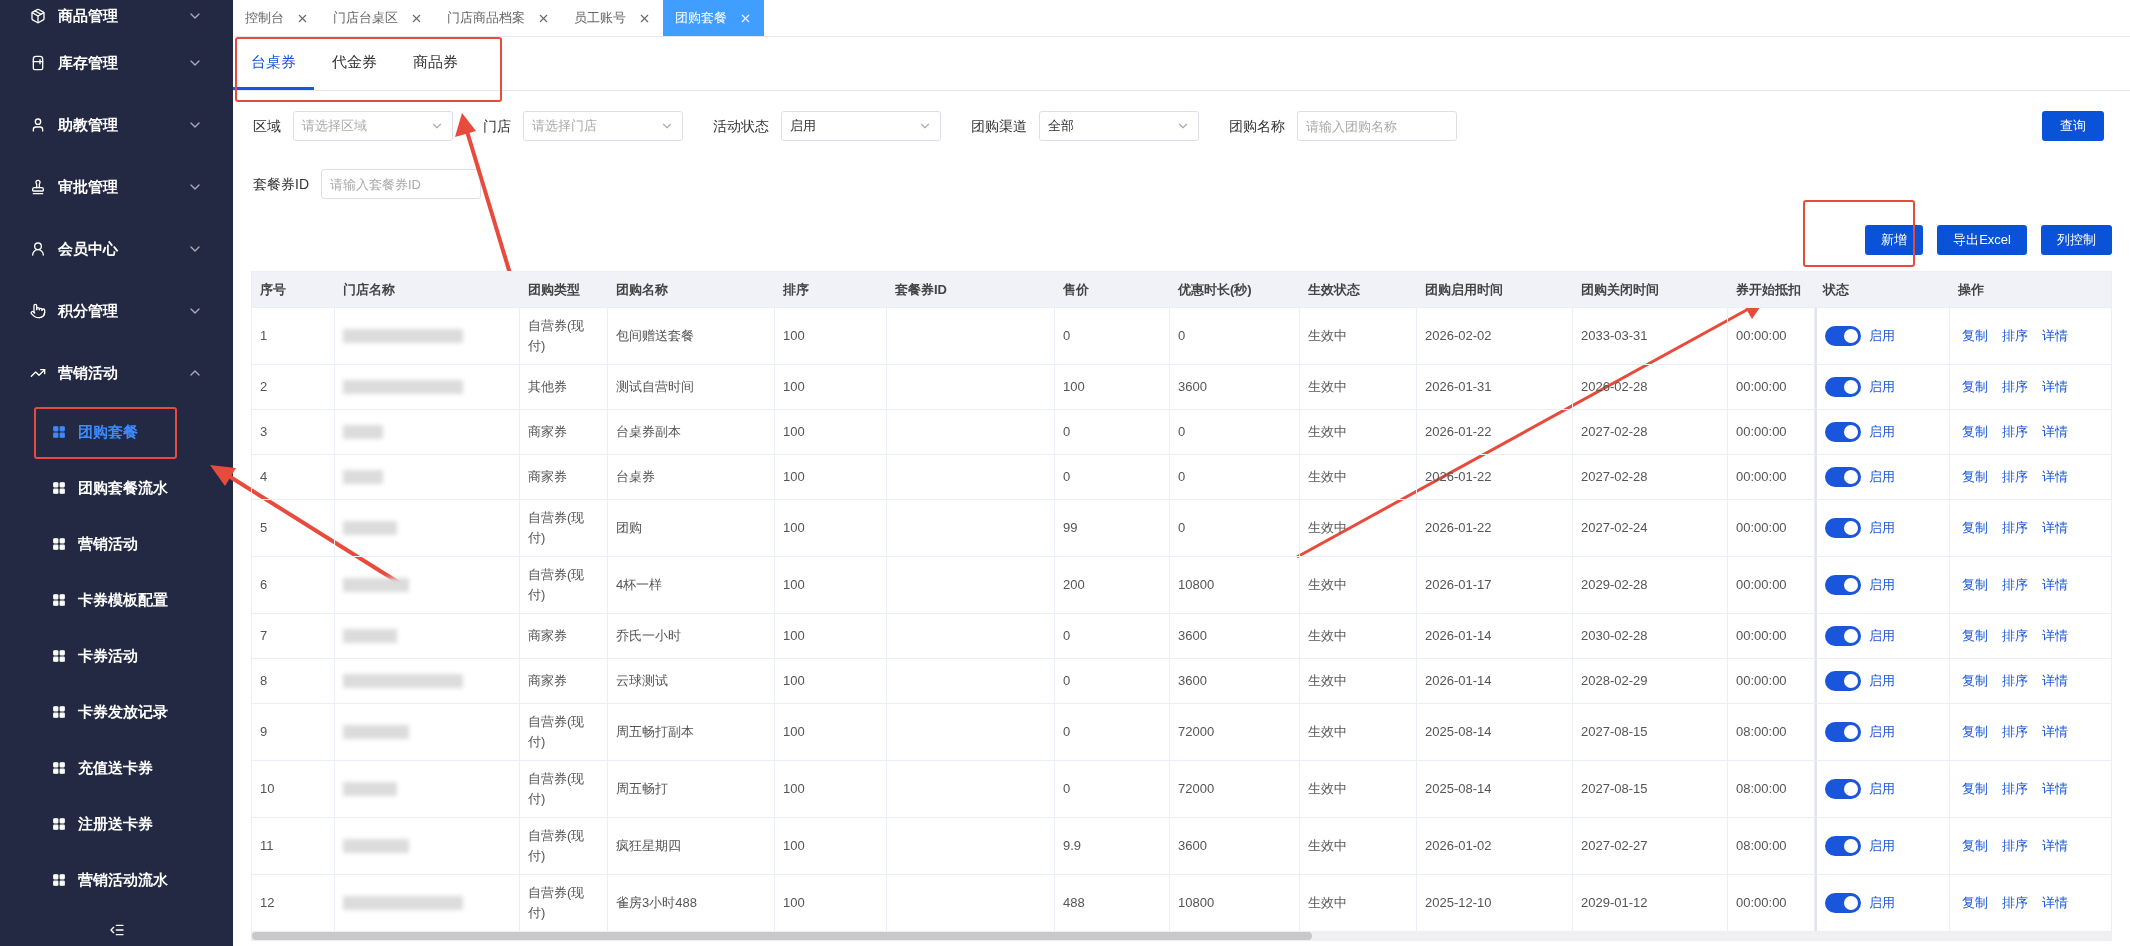 The height and width of the screenshot is (946, 2130). I want to click on sidebar-submenu-item: 团购套餐, so click(116, 432).